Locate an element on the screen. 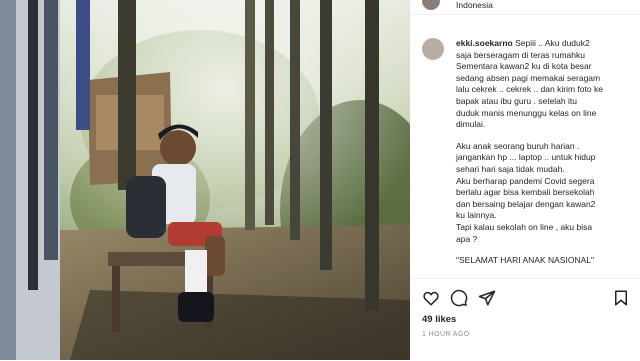 The width and height of the screenshot is (640, 361). caption-paragraph-5: "SELAMAT HARI ANAK NASIONAL" is located at coordinates (546, 261).